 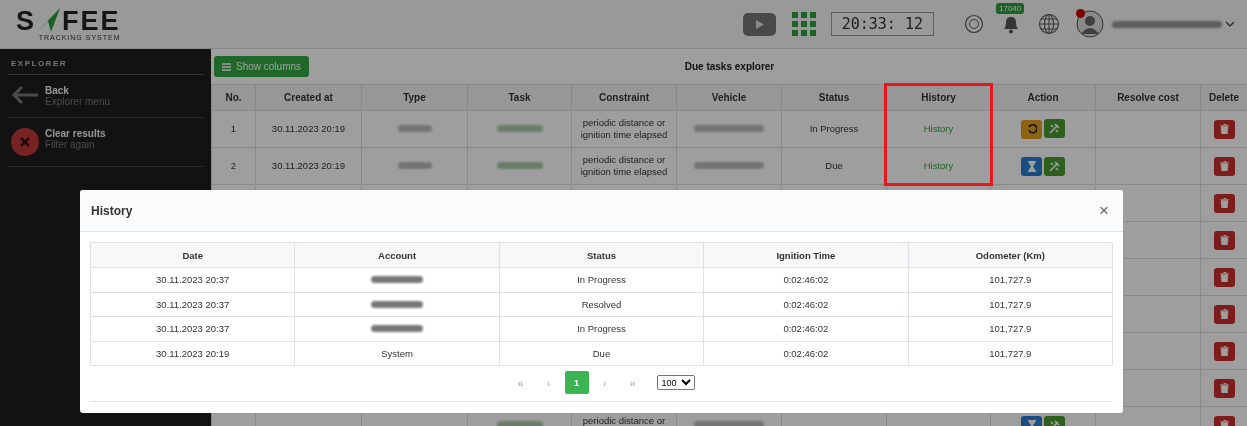 I want to click on pagination-button: 1, so click(x=576, y=382).